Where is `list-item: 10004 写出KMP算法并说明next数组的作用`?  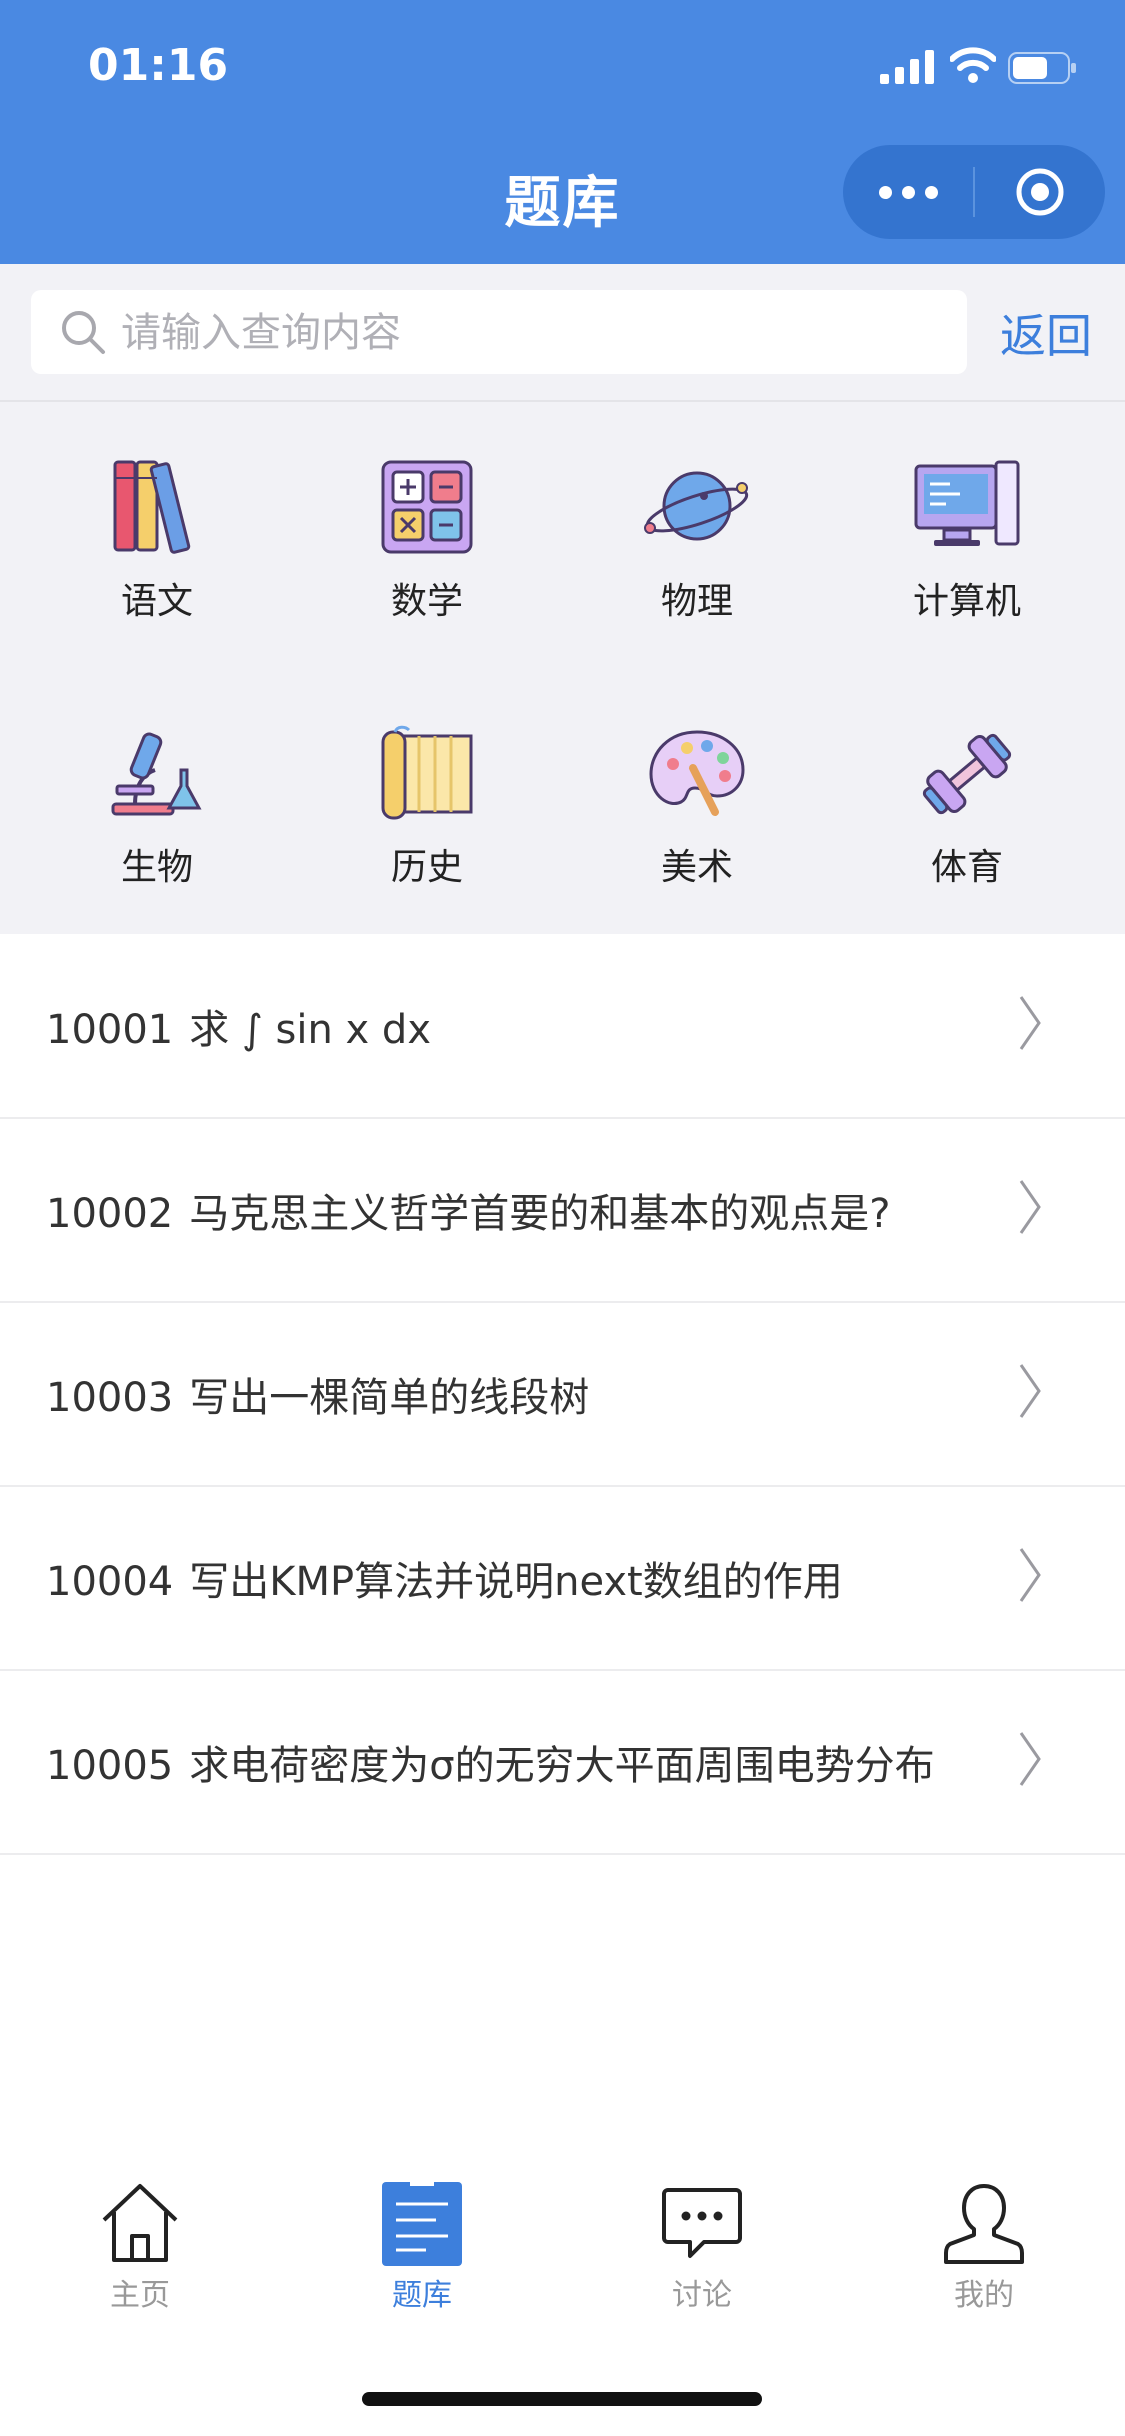
list-item: 10004 写出KMP算法并说明next数组的作用 is located at coordinates (562, 1579).